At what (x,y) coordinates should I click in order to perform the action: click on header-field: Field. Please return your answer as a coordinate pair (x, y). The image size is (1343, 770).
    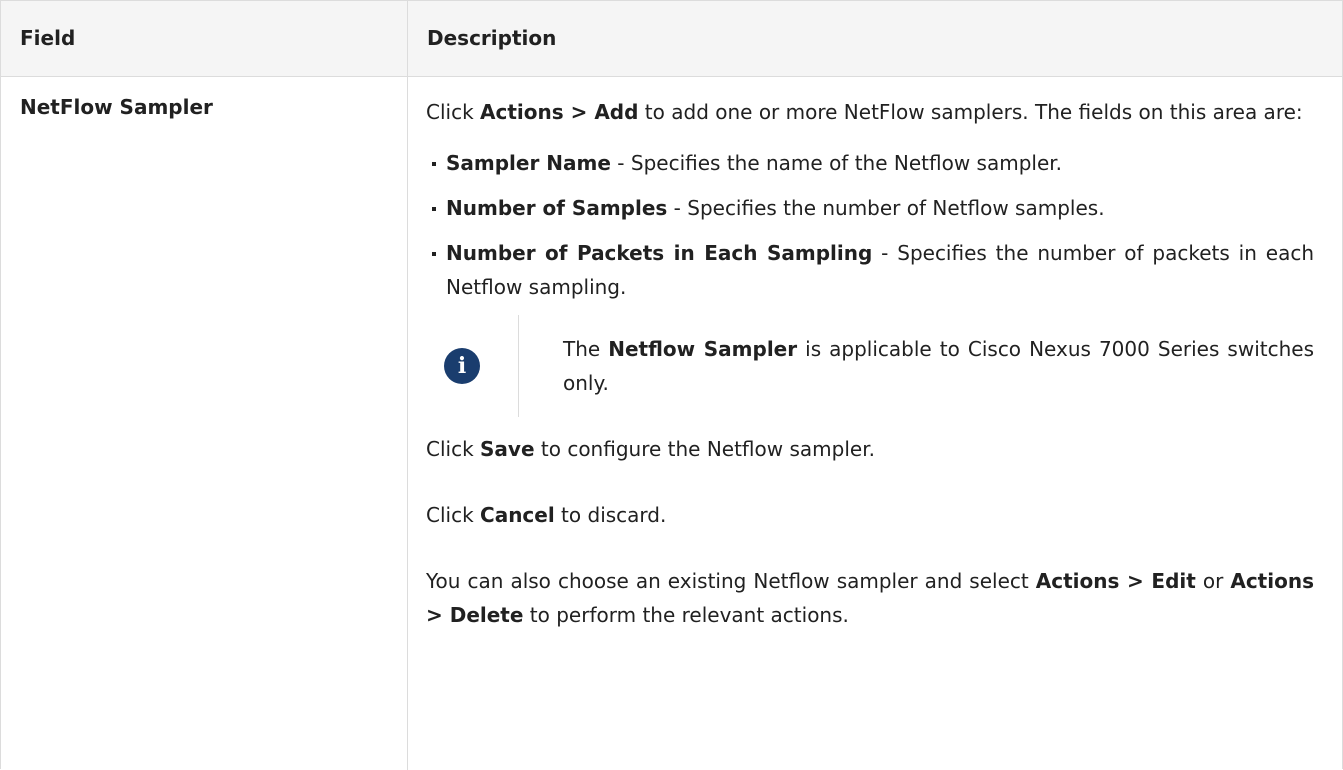
    Looking at the image, I should click on (204, 38).